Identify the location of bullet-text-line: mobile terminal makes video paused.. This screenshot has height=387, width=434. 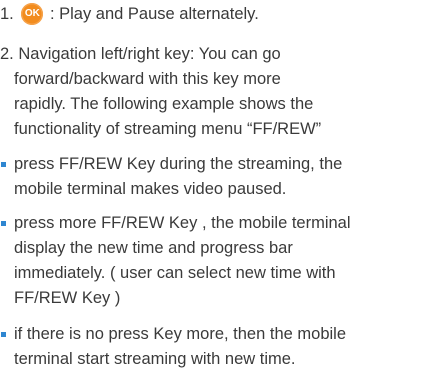
(150, 189).